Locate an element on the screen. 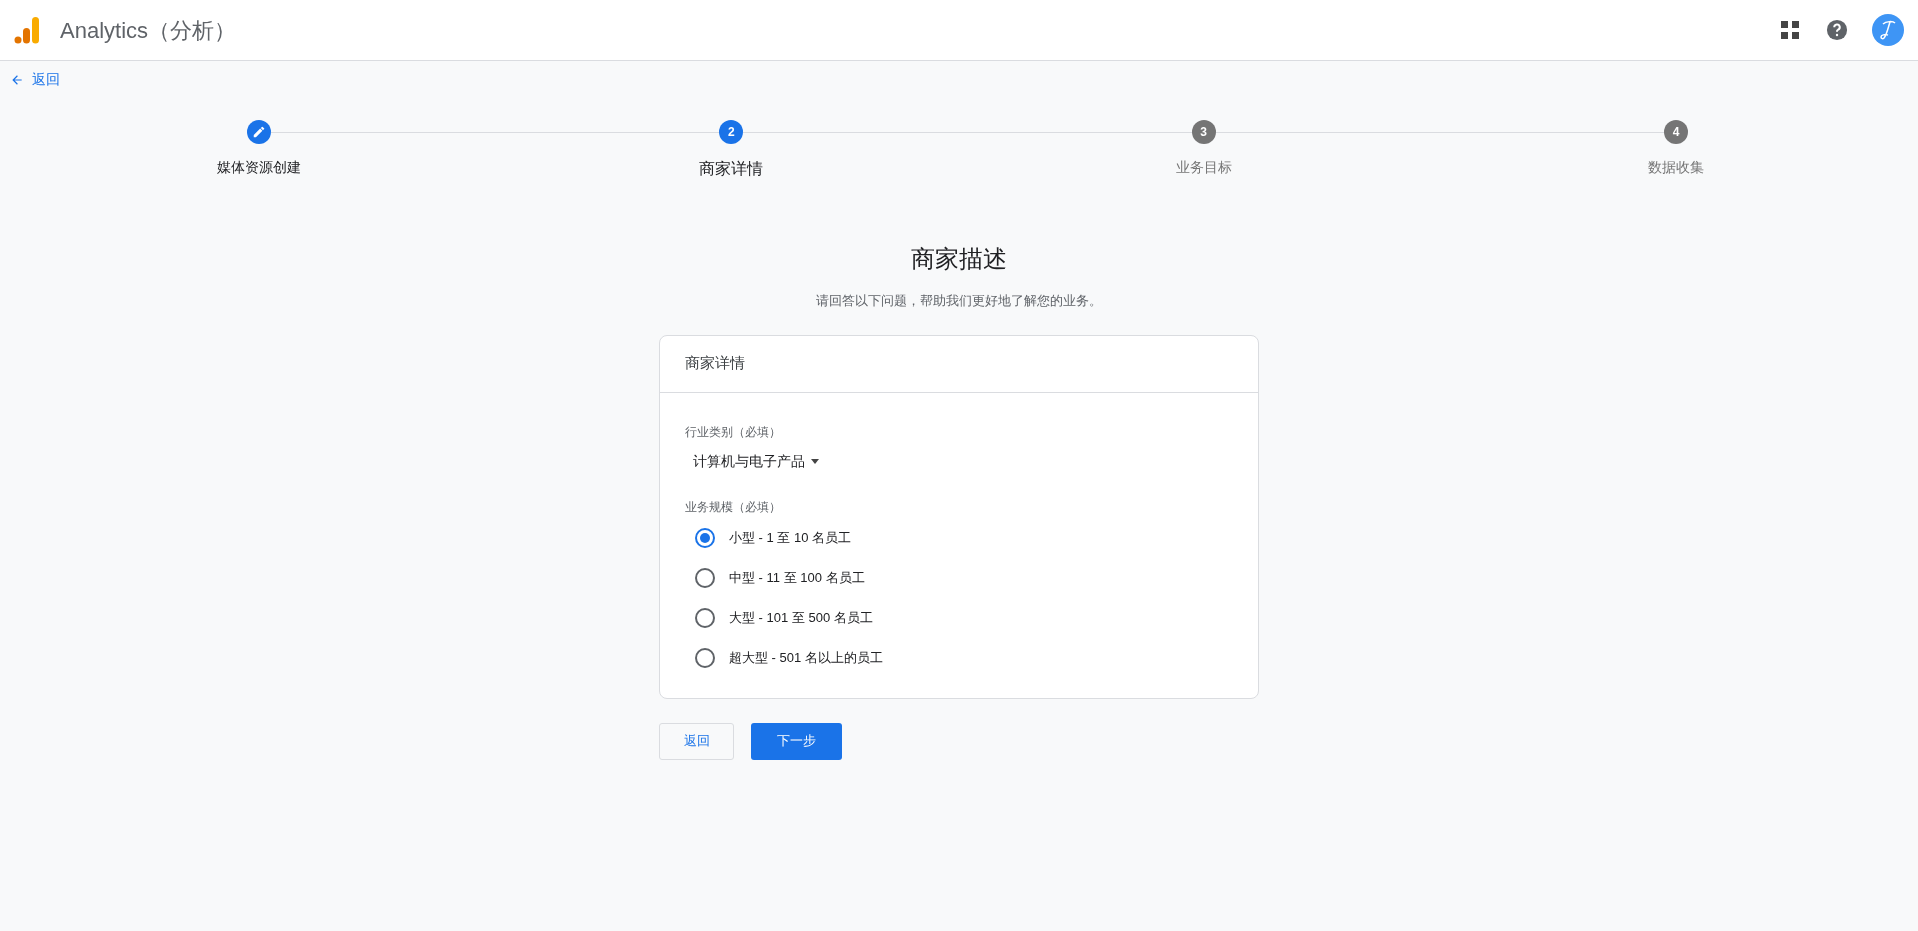 The image size is (1918, 931). card-title: 商家详情 is located at coordinates (715, 363).